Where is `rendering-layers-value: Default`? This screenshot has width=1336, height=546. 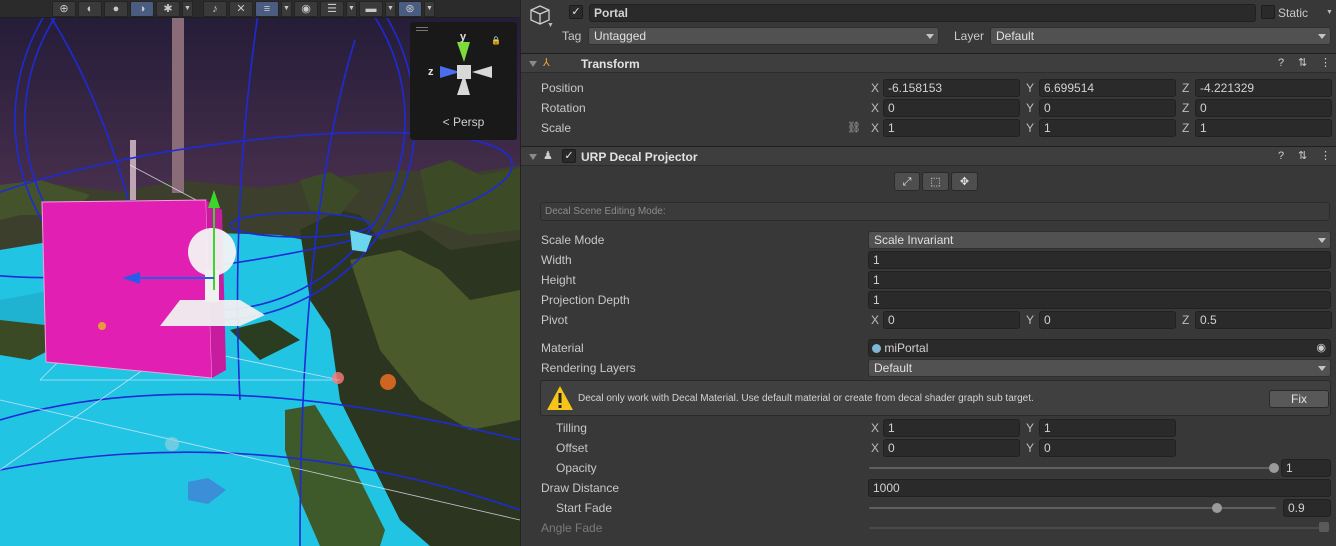
rendering-layers-value: Default is located at coordinates (893, 368).